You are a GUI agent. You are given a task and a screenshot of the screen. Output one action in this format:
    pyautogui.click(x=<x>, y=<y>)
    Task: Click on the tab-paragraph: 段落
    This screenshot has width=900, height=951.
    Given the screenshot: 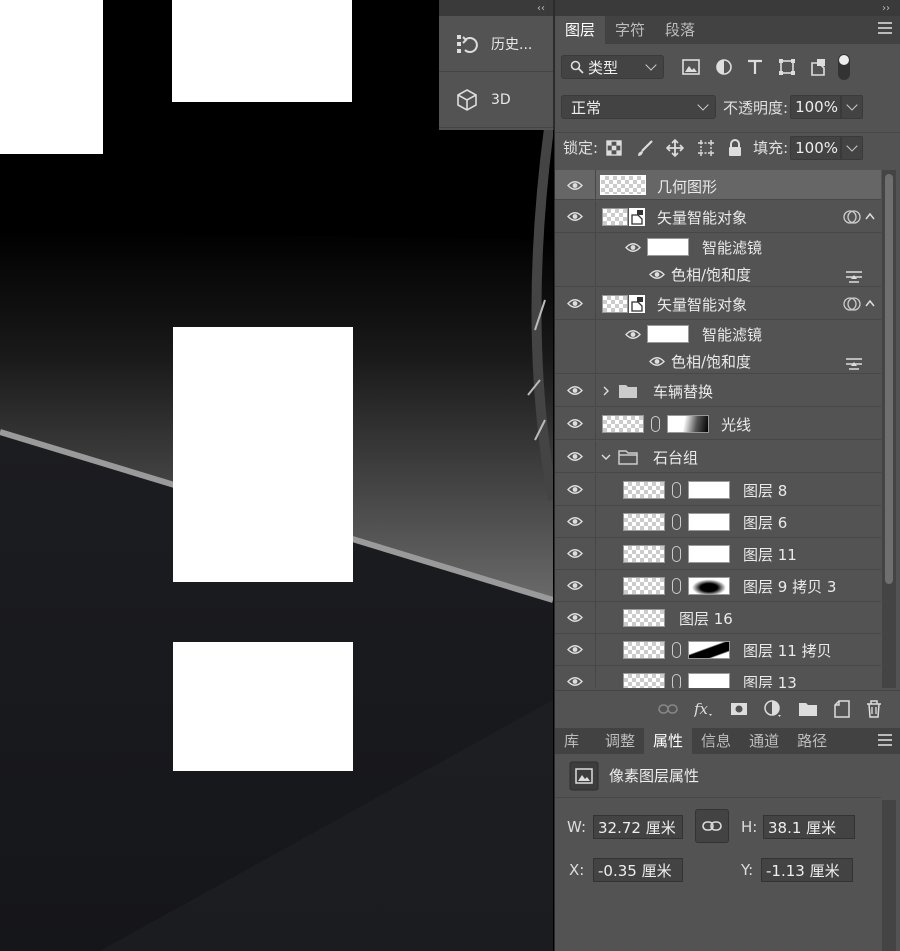 What is the action you would take?
    pyautogui.click(x=680, y=30)
    